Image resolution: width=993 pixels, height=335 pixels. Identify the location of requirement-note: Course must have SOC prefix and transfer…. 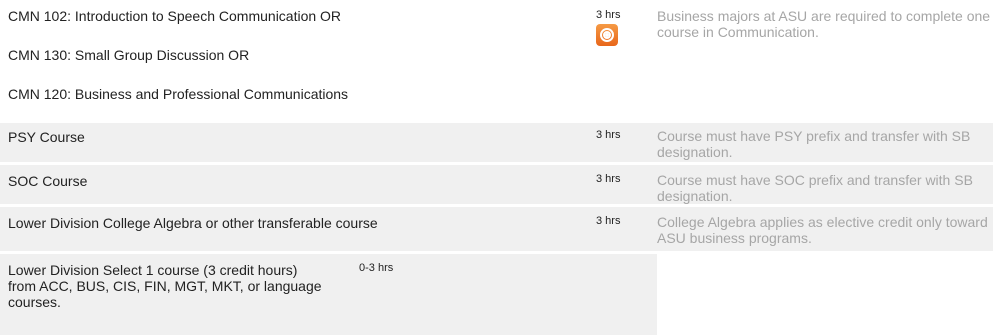
(815, 188).